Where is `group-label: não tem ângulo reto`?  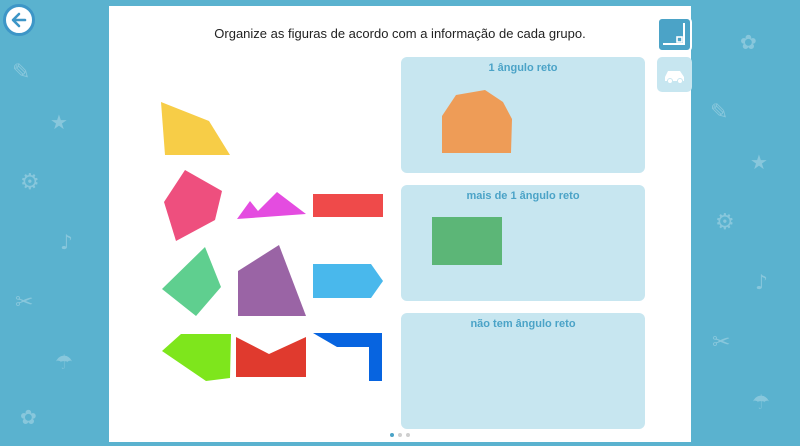 group-label: não tem ângulo reto is located at coordinates (523, 324).